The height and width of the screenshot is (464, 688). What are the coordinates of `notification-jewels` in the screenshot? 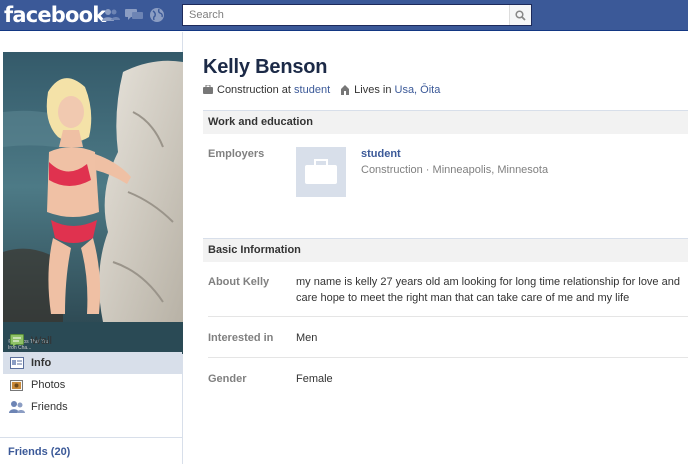 It's located at (134, 15).